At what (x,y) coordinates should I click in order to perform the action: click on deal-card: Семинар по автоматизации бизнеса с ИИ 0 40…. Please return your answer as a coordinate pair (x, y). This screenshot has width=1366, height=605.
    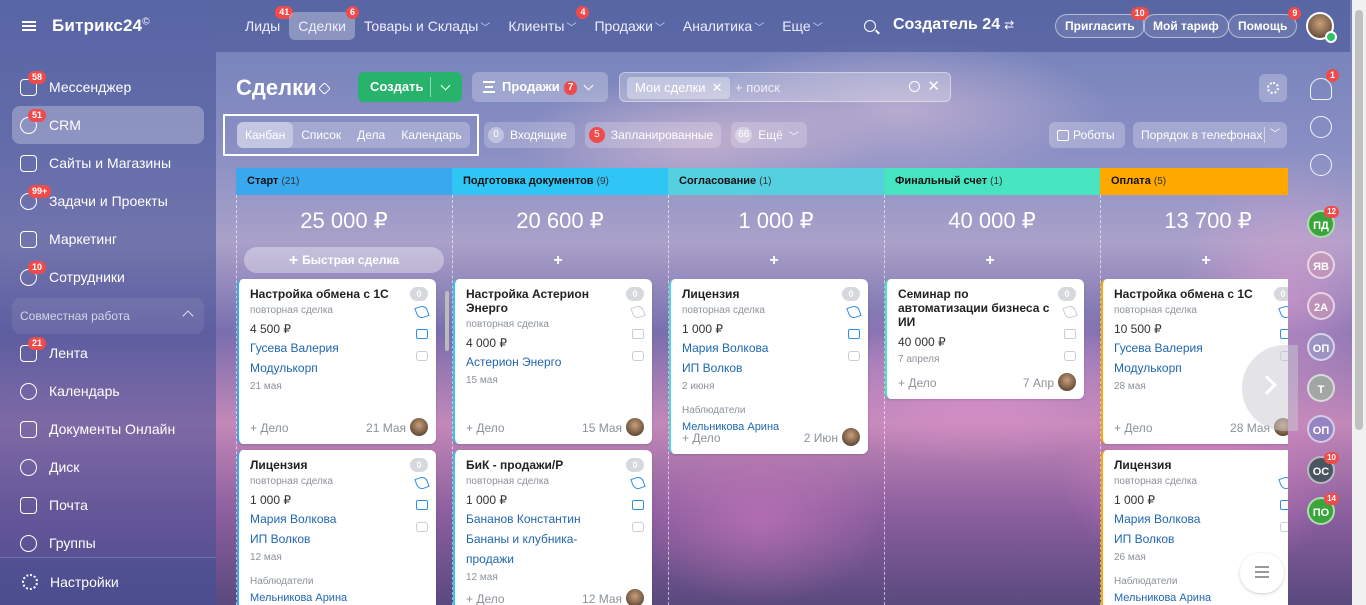
    Looking at the image, I should click on (984, 339).